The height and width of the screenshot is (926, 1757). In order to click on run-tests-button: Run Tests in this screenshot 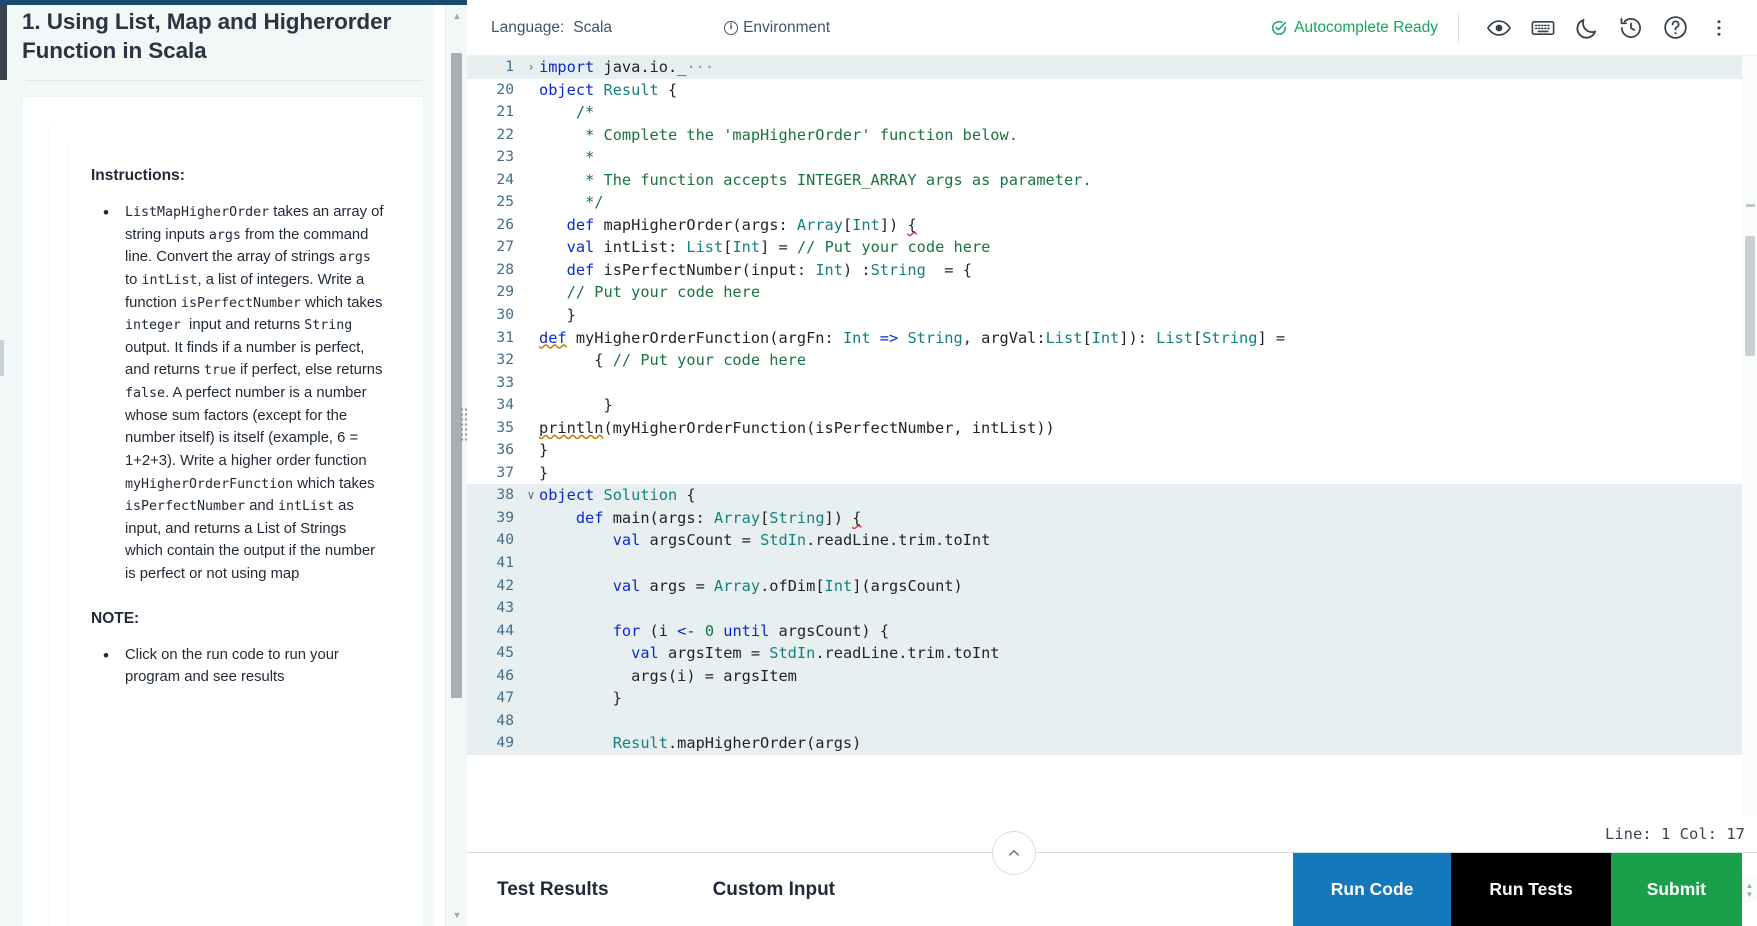, I will do `click(1531, 889)`.